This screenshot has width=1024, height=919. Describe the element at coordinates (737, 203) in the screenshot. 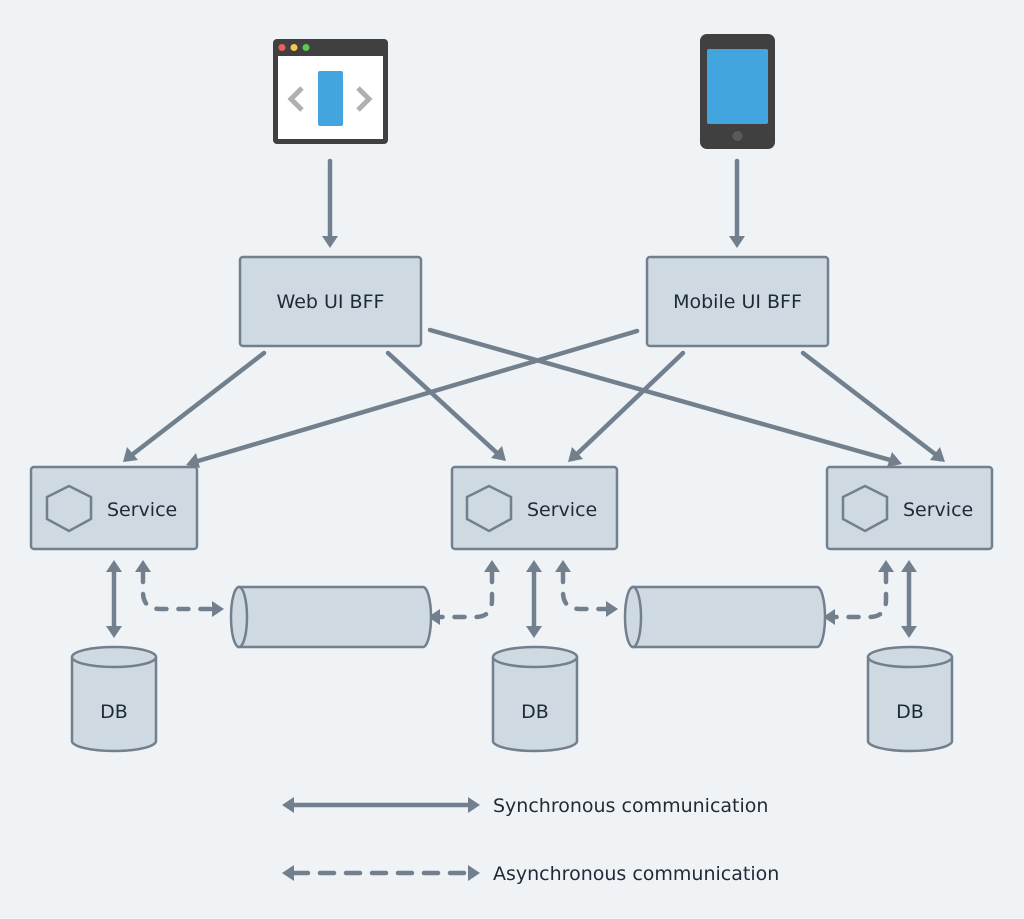

I see `arrow-mobile-to-bff` at that location.